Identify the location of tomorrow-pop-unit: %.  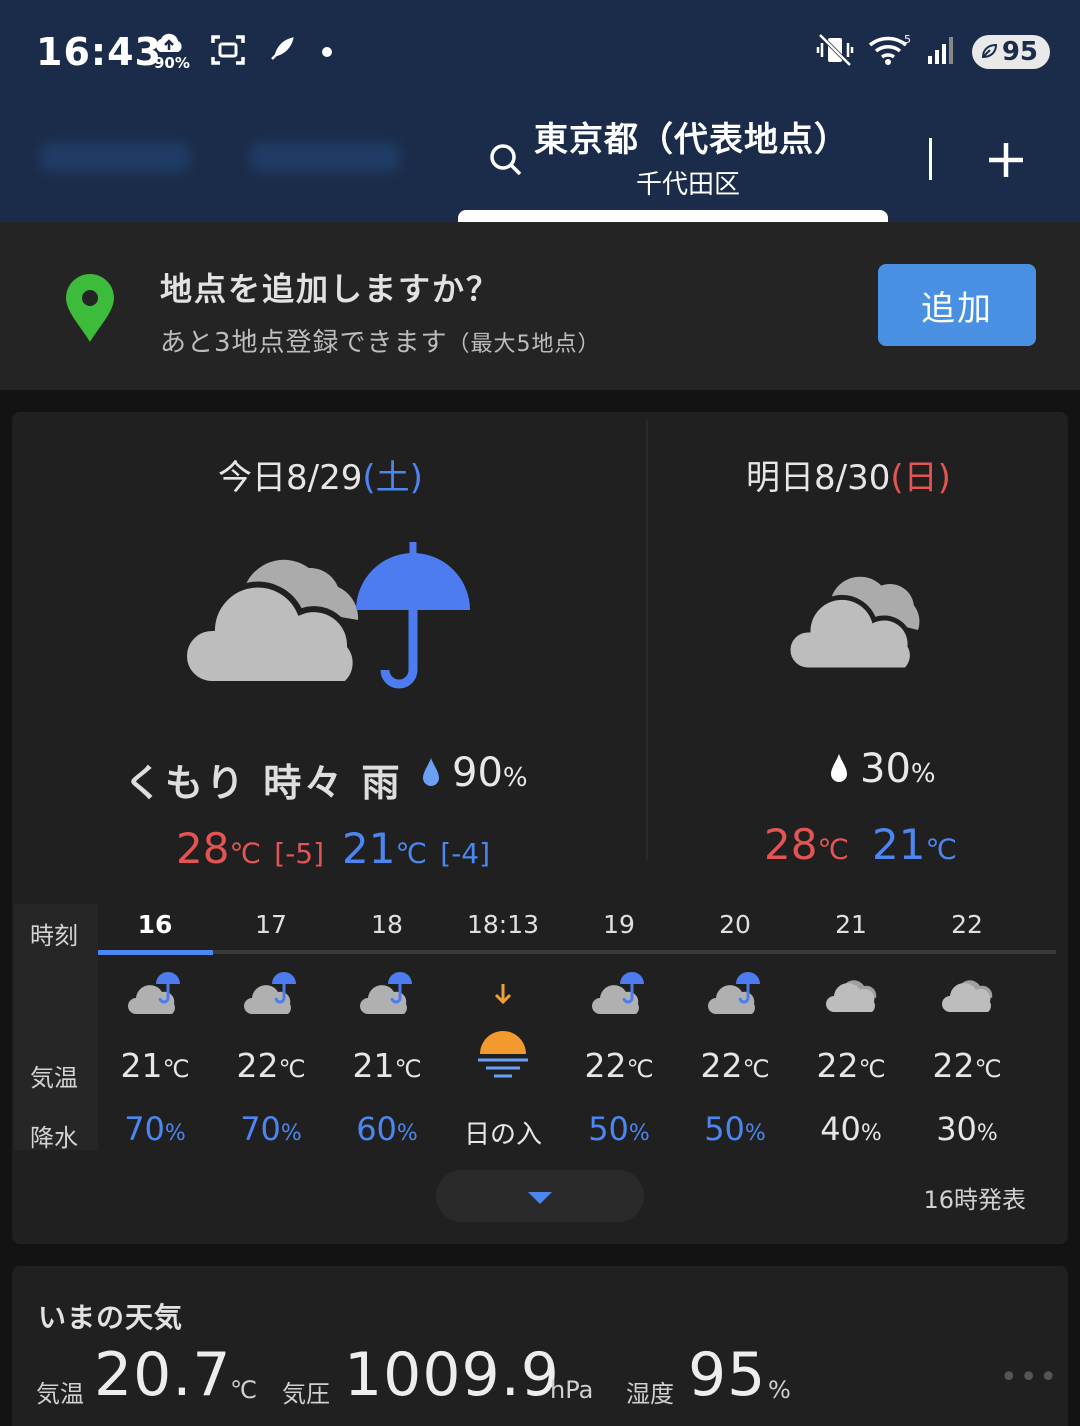
(923, 774).